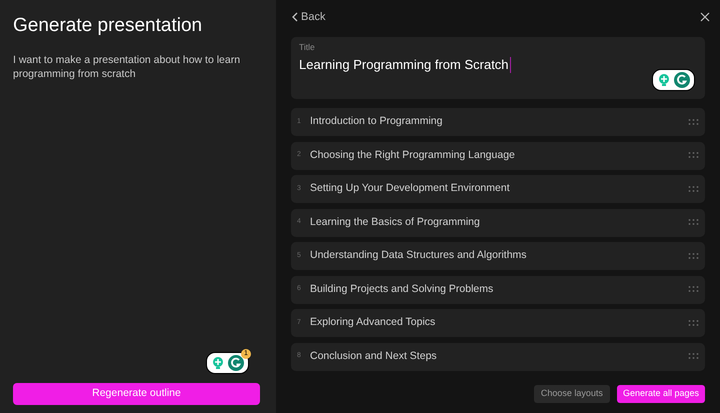  Describe the element at coordinates (395, 222) in the screenshot. I see `item-text: Learning the Basics of Programming` at that location.